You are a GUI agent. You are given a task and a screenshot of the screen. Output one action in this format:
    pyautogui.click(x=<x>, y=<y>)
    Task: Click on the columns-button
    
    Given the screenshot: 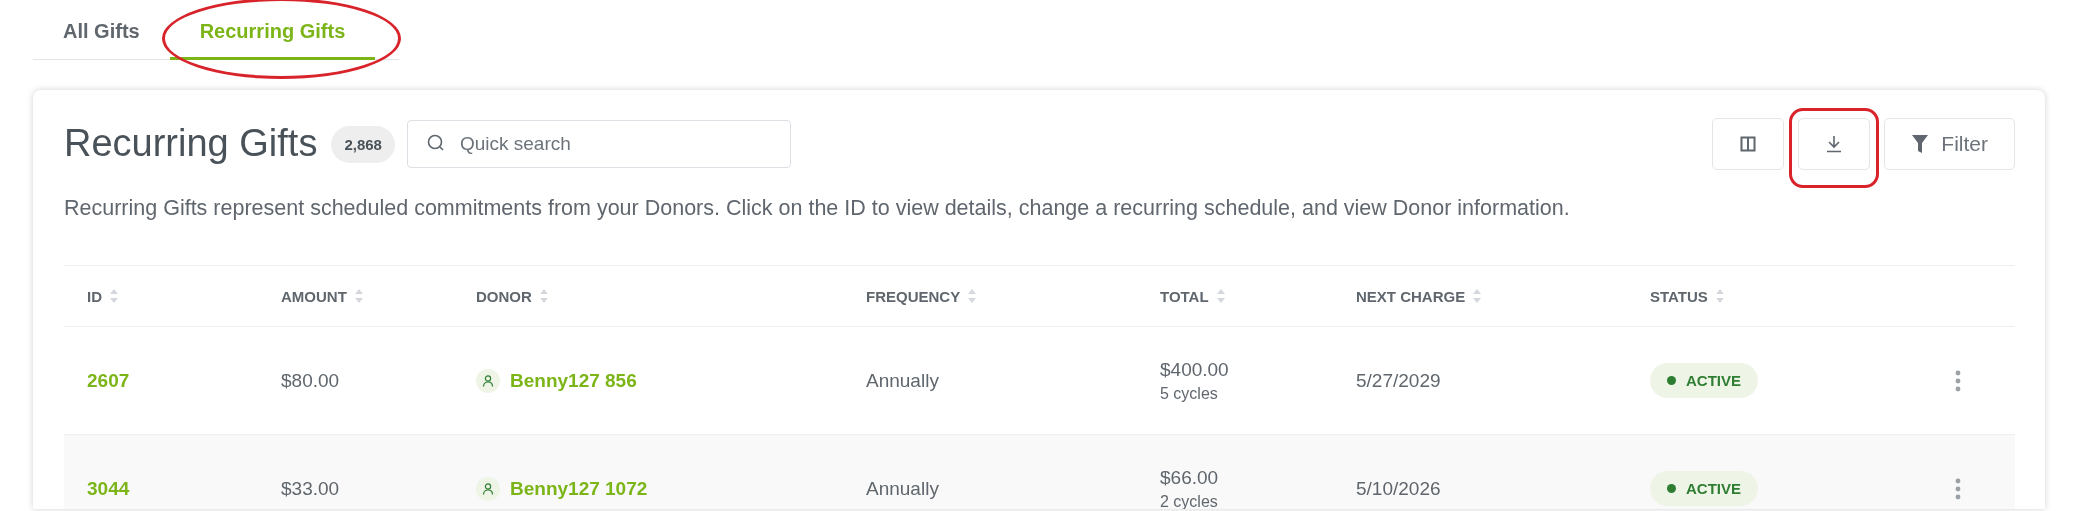 What is the action you would take?
    pyautogui.click(x=1748, y=144)
    